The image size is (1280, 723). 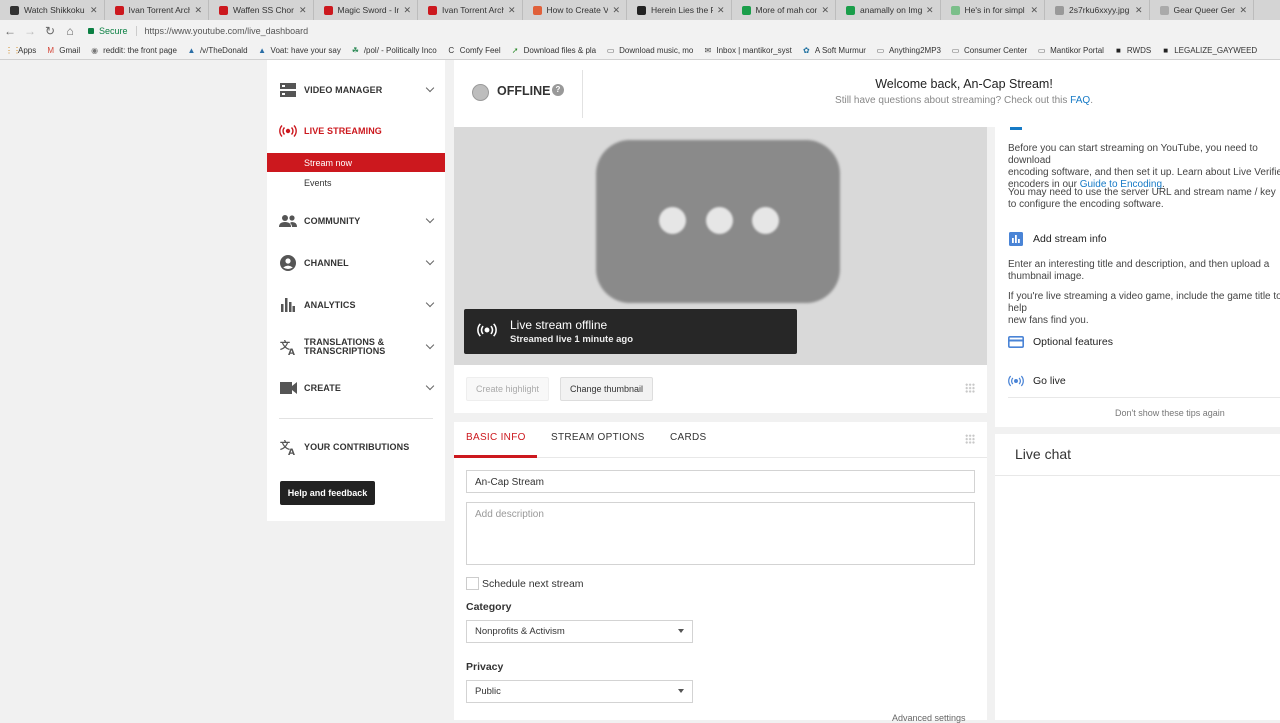 What do you see at coordinates (720, 481) in the screenshot?
I see `title-field: An-Cap Stream` at bounding box center [720, 481].